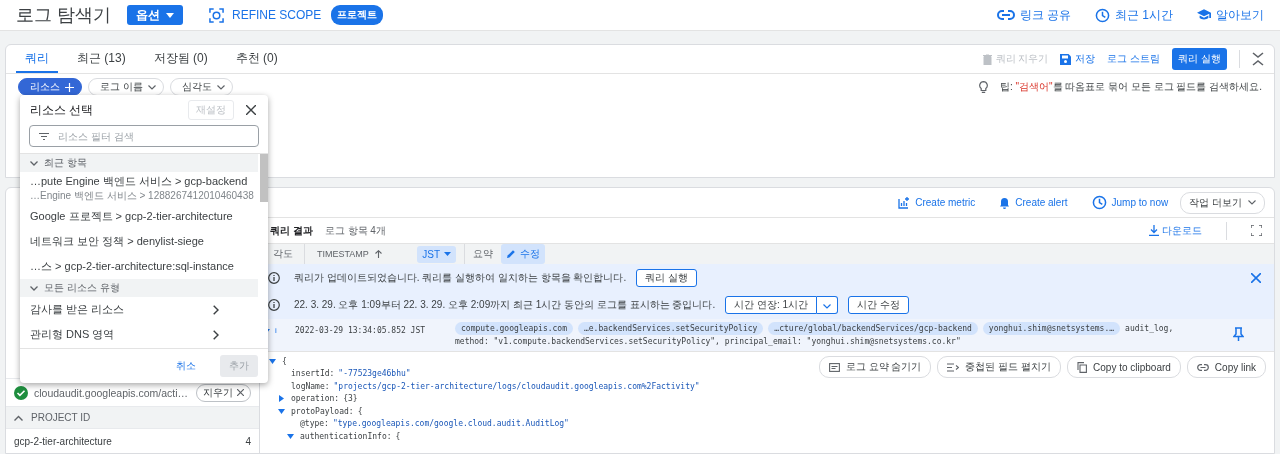 The image size is (1280, 454). What do you see at coordinates (63, 15) in the screenshot?
I see `page-title: 로그 탐색기` at bounding box center [63, 15].